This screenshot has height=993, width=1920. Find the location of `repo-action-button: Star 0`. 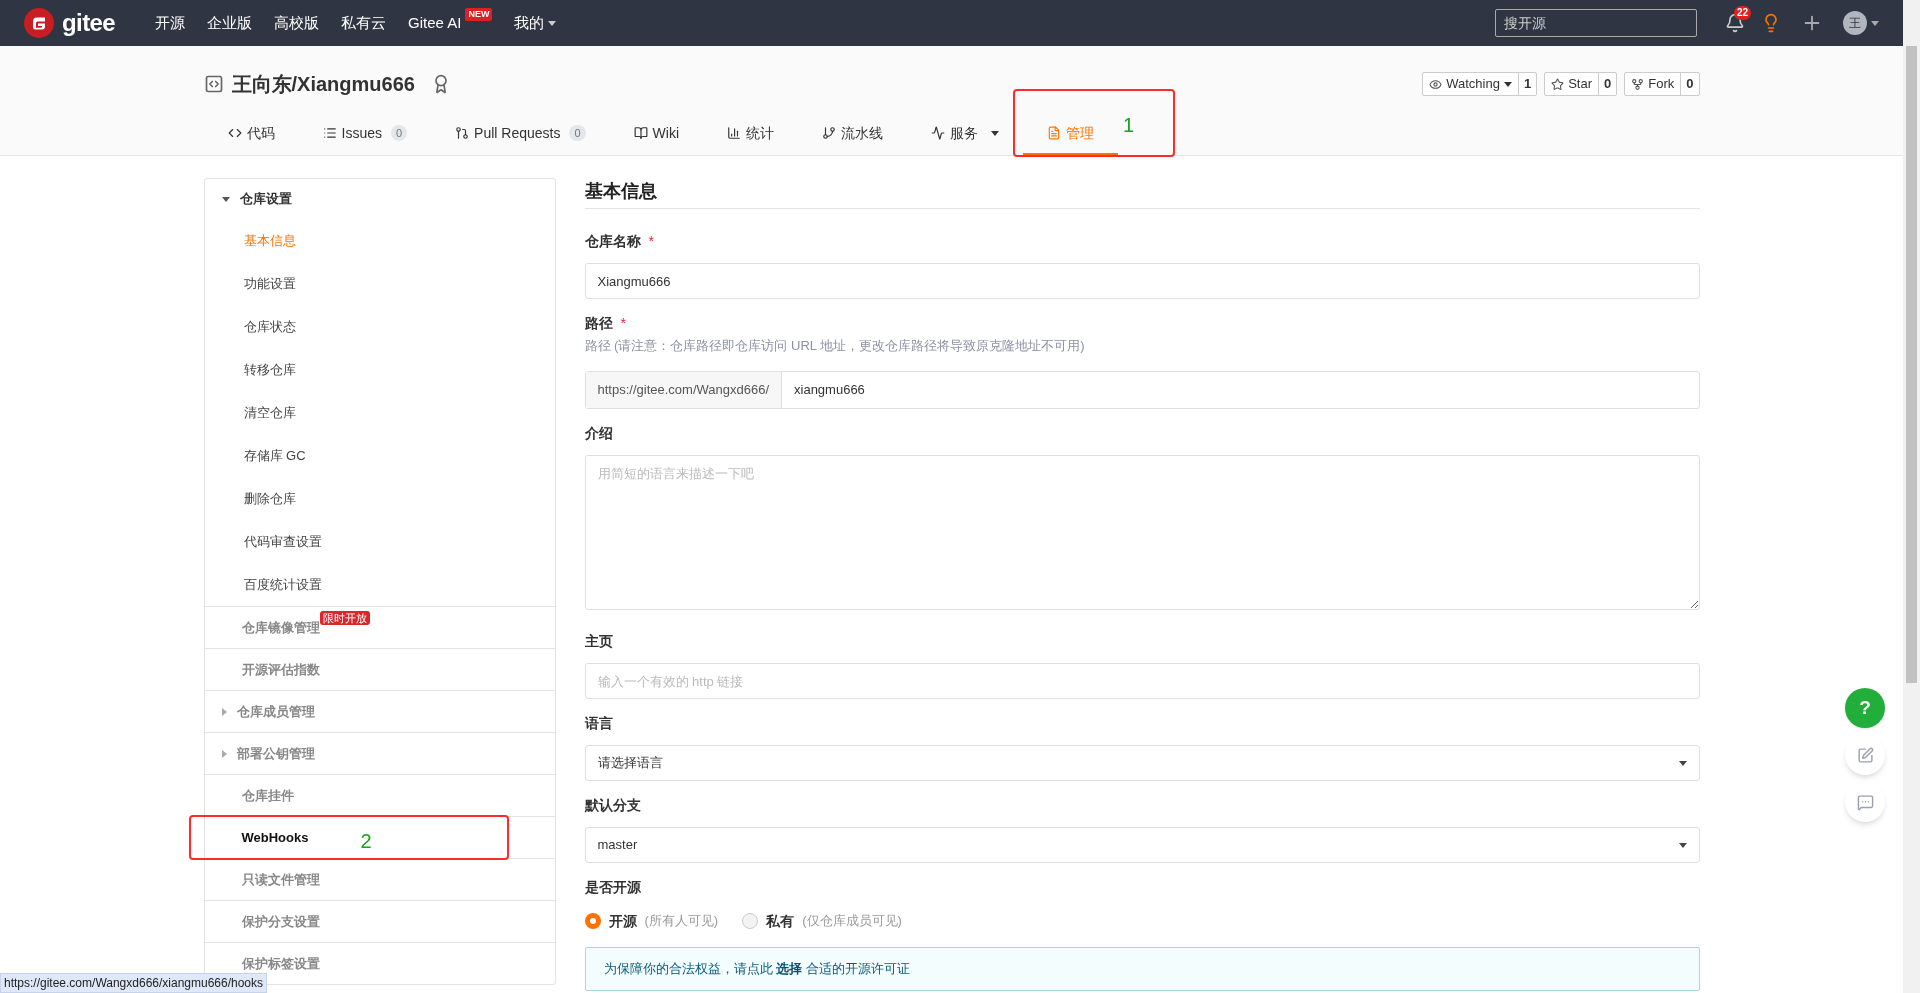

repo-action-button: Star 0 is located at coordinates (1581, 84).